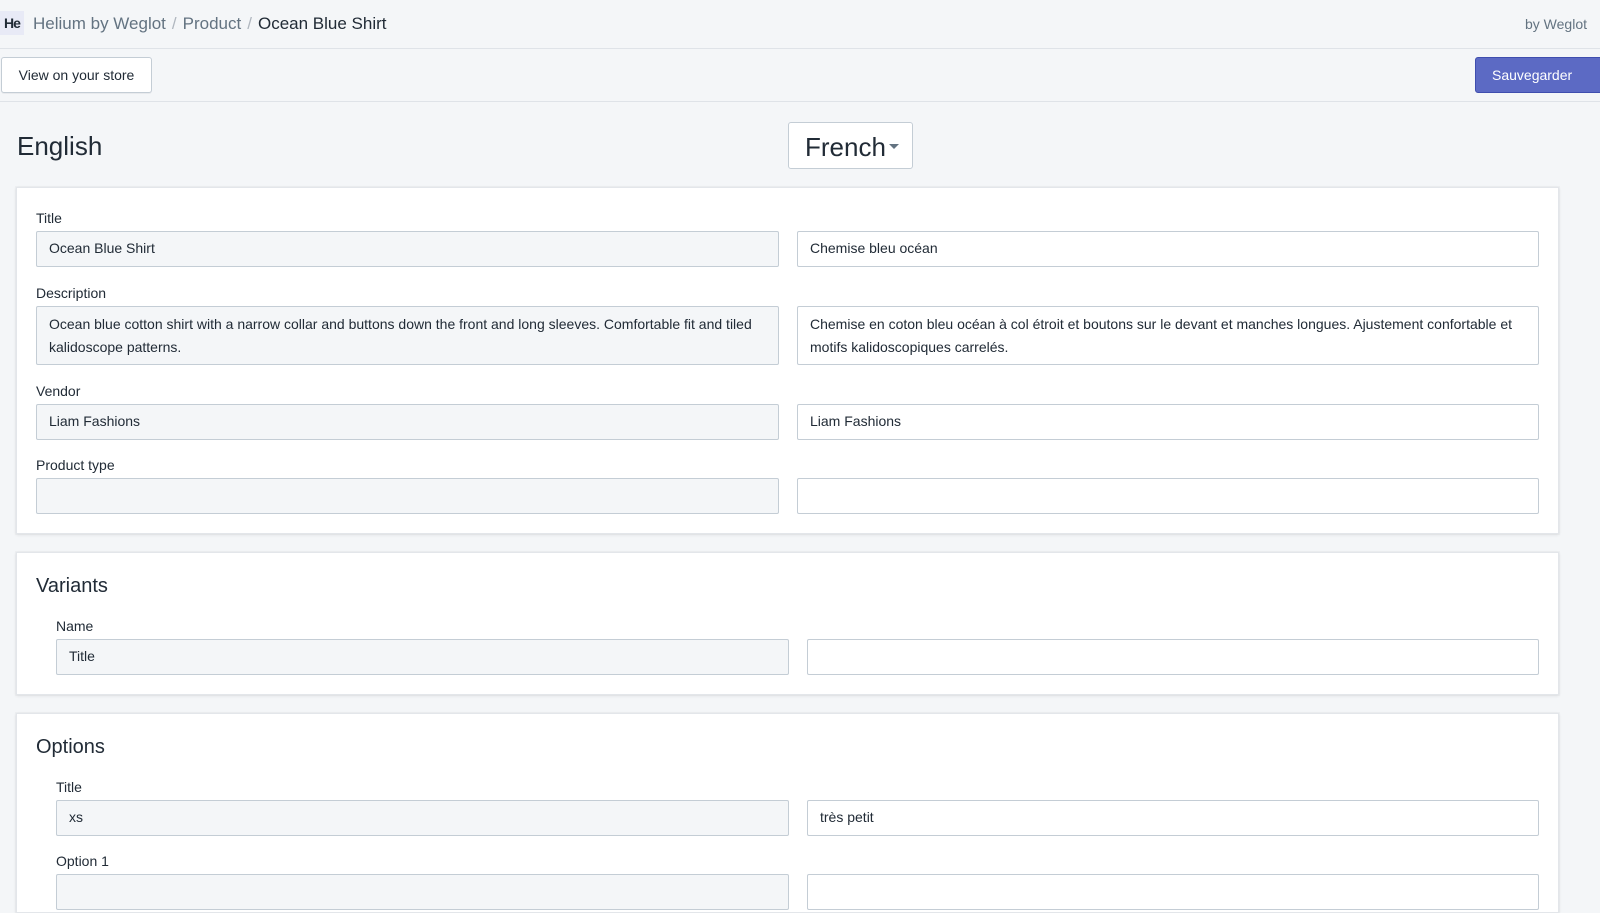 Image resolution: width=1600 pixels, height=913 pixels. I want to click on save-button: Sauvegarder, so click(1537, 75).